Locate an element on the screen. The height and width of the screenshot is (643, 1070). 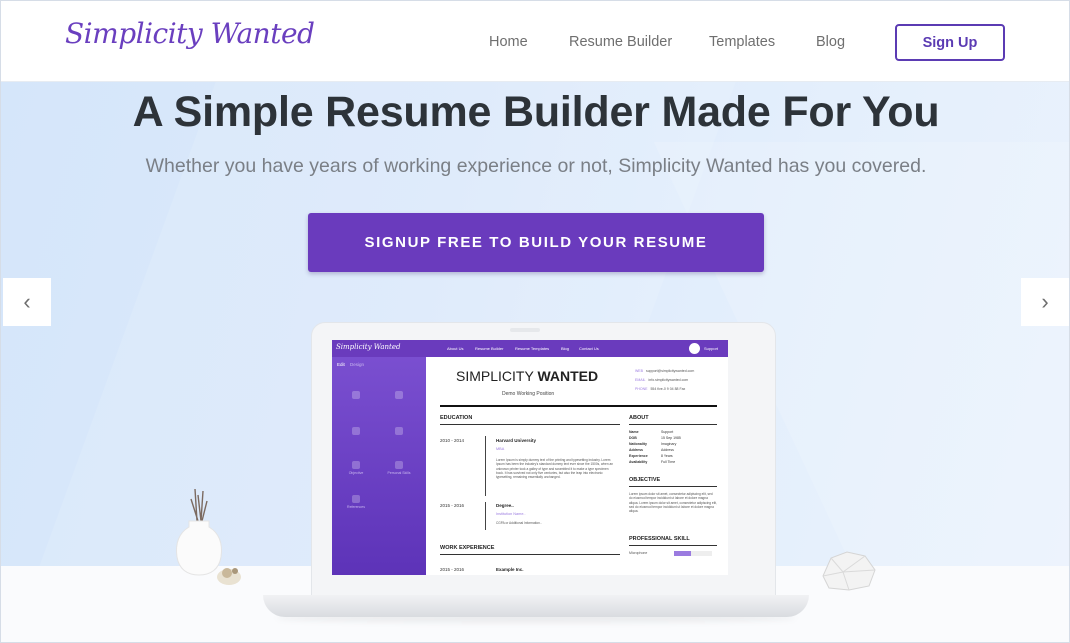
preview-avatar is located at coordinates (694, 348).